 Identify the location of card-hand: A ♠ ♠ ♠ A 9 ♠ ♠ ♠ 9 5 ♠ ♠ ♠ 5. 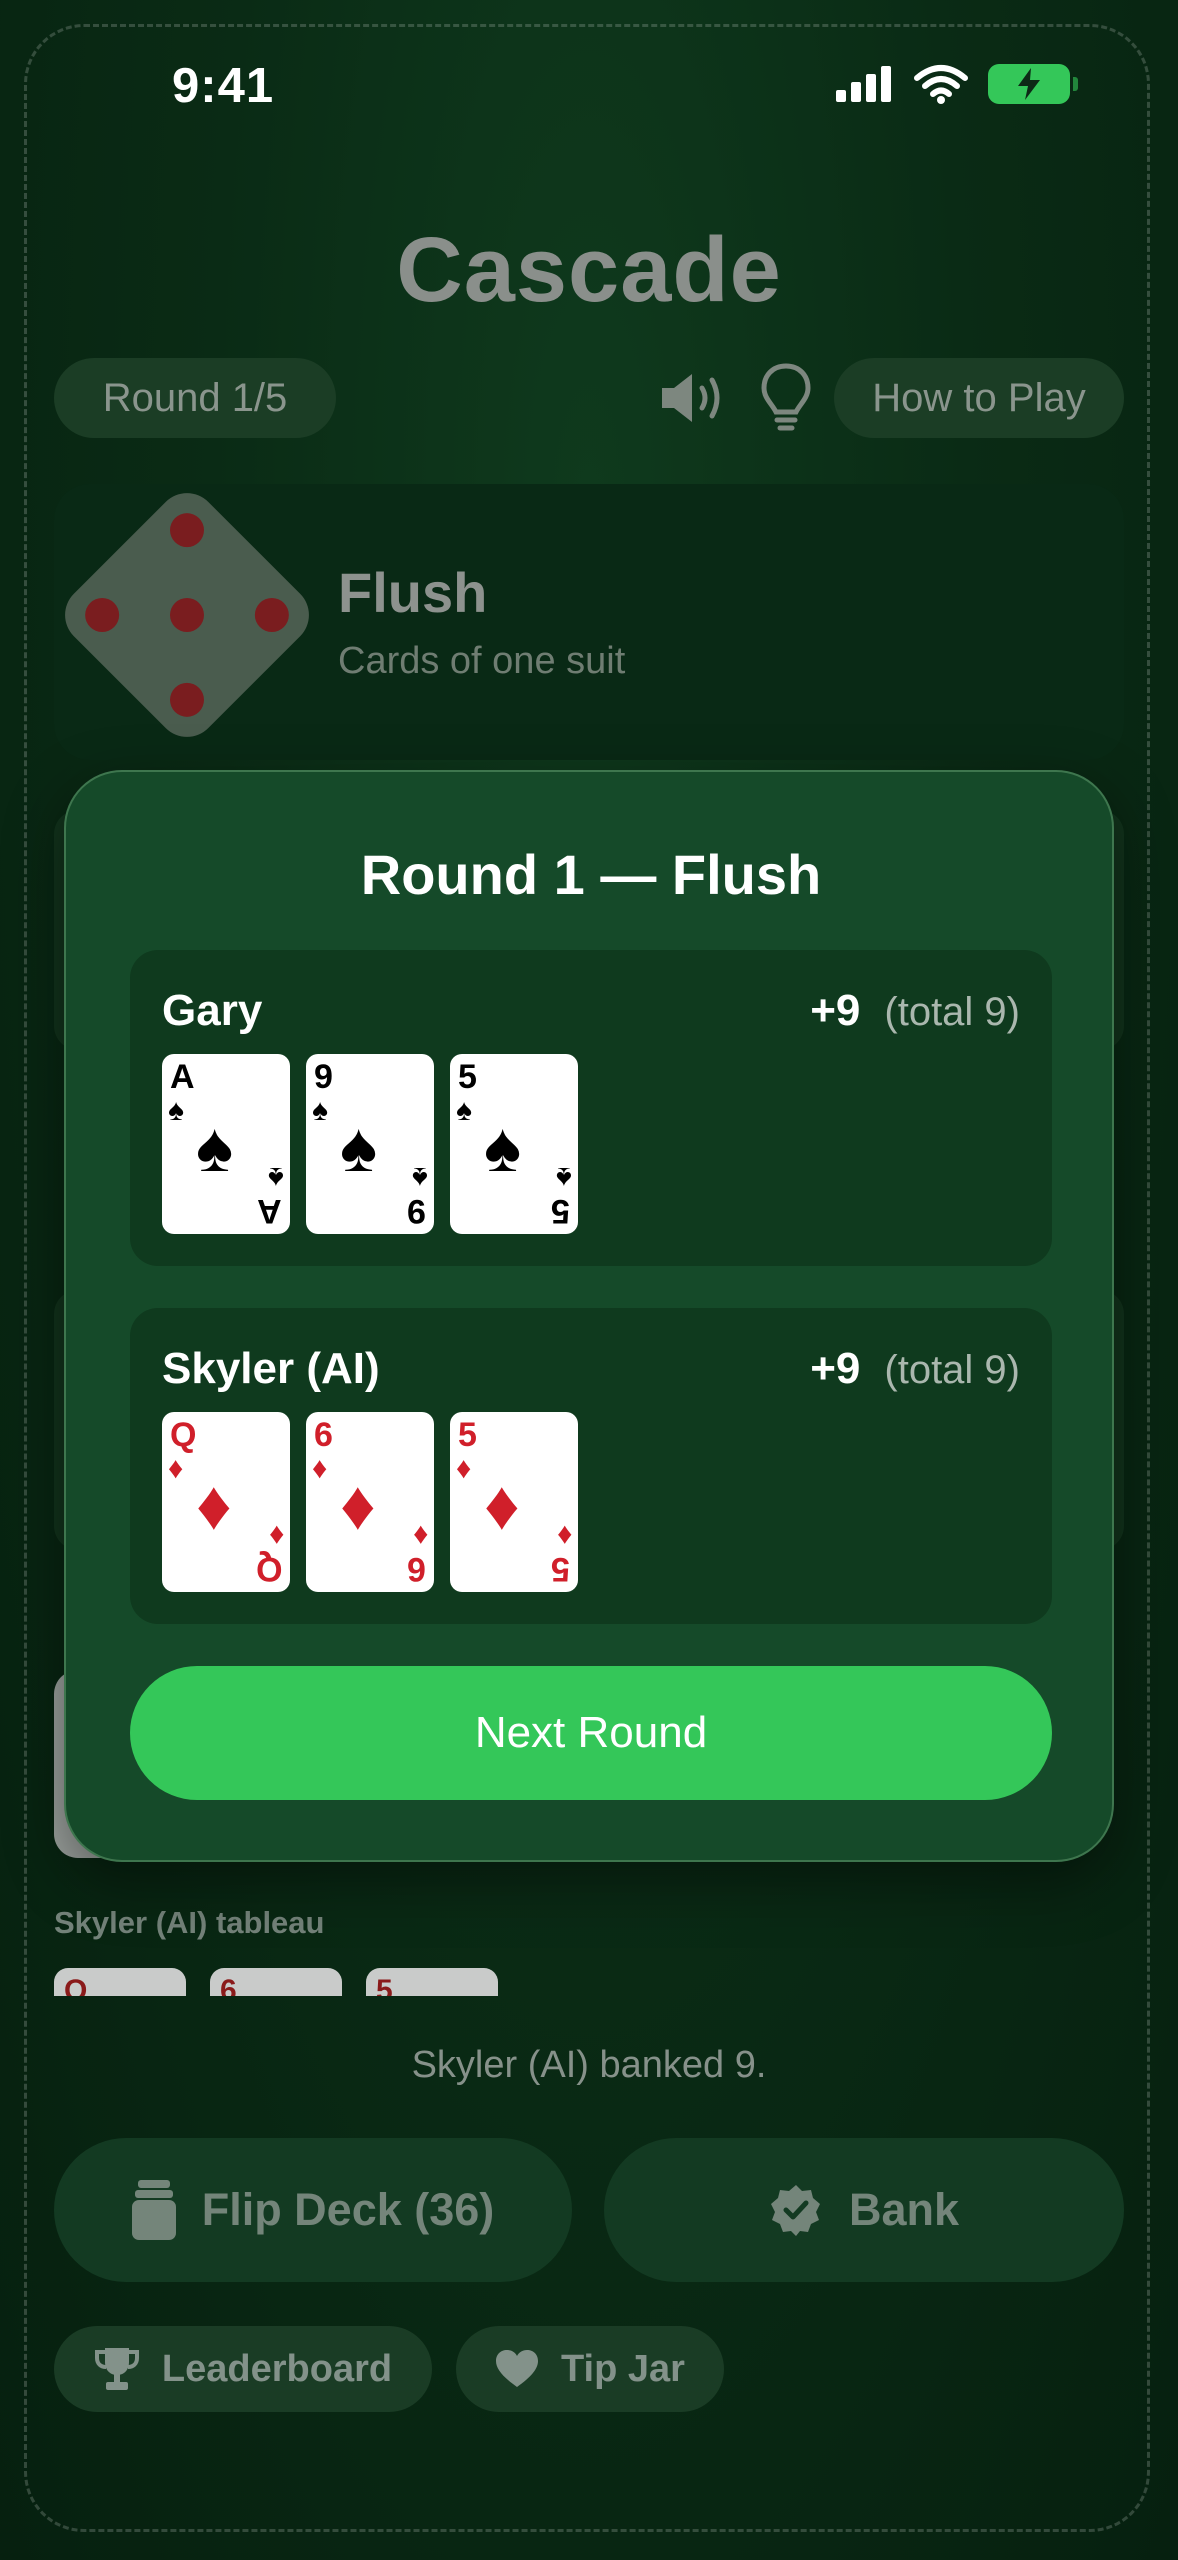
(370, 1144).